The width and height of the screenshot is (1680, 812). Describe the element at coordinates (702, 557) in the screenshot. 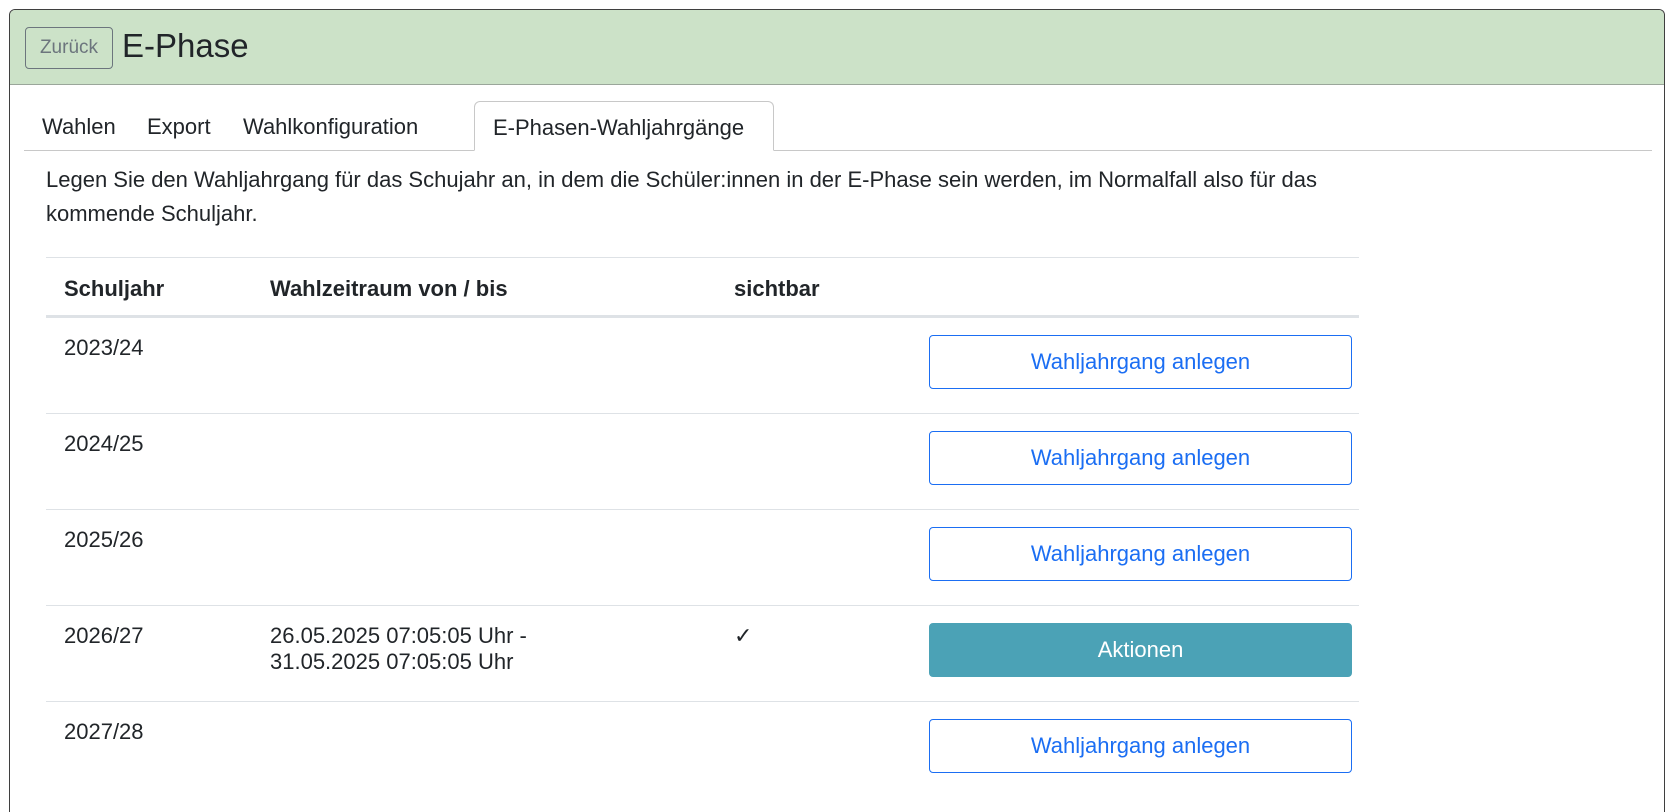

I see `table-row: 2025/26 Wahljahrgang anlegen` at that location.